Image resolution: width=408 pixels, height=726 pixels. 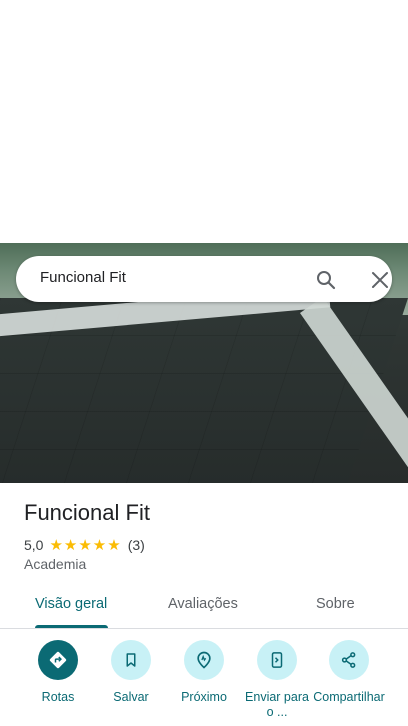 I want to click on active-tab-indicator, so click(x=71, y=626).